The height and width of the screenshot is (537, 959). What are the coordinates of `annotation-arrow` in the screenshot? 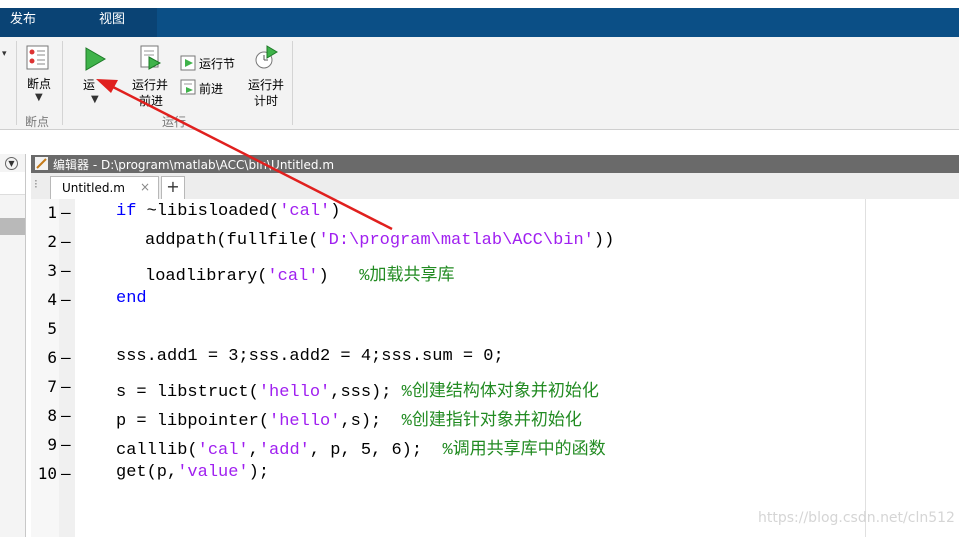 It's located at (244, 155).